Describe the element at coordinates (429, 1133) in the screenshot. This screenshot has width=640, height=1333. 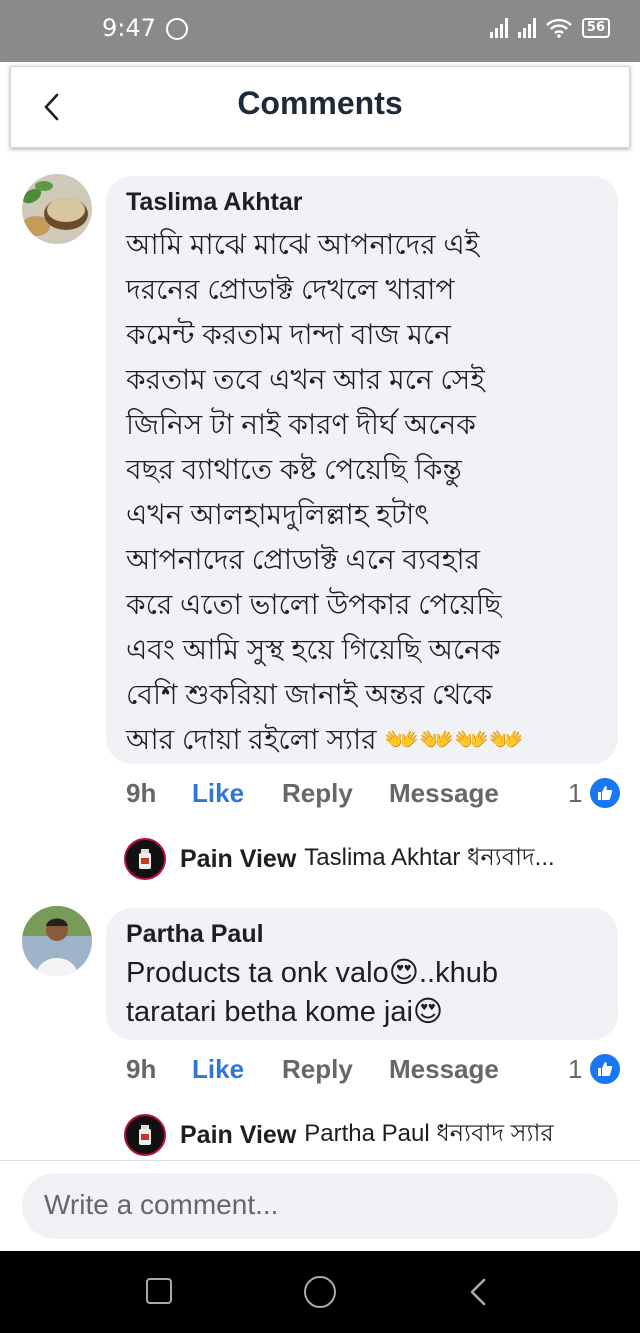
I see `reply-text: Partha Paul ধন্যবাদ স্যার` at that location.